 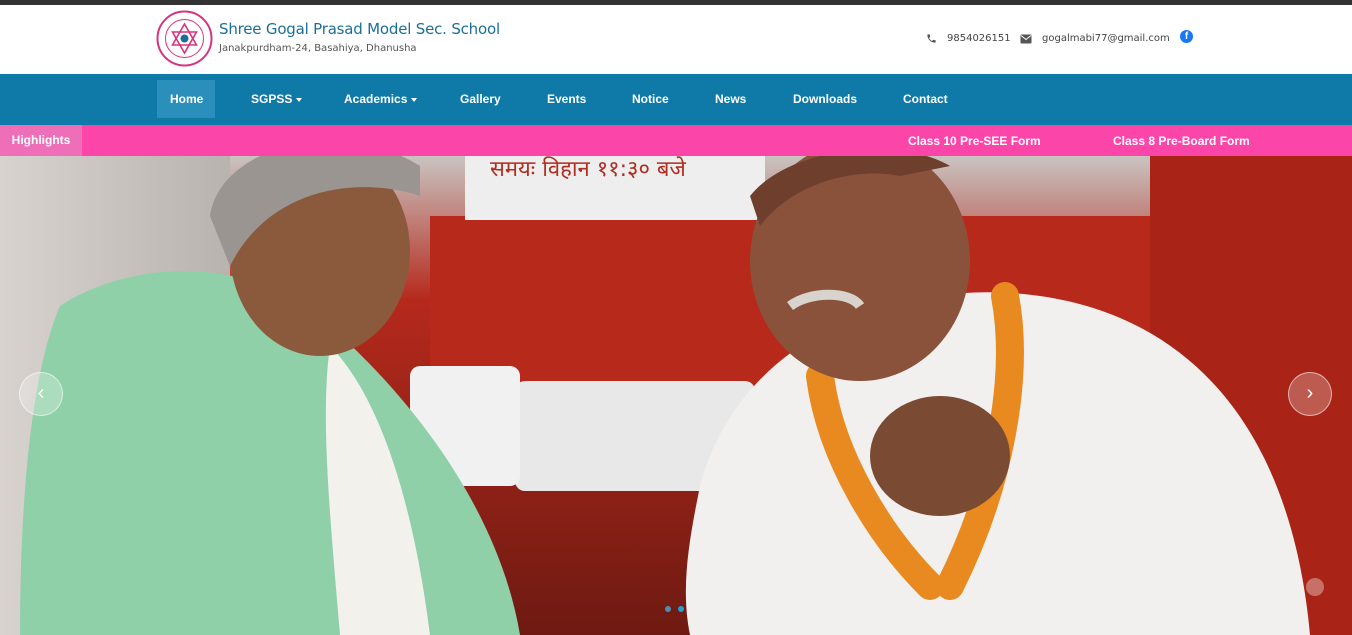 I want to click on nav-item-events: Events, so click(x=566, y=99).